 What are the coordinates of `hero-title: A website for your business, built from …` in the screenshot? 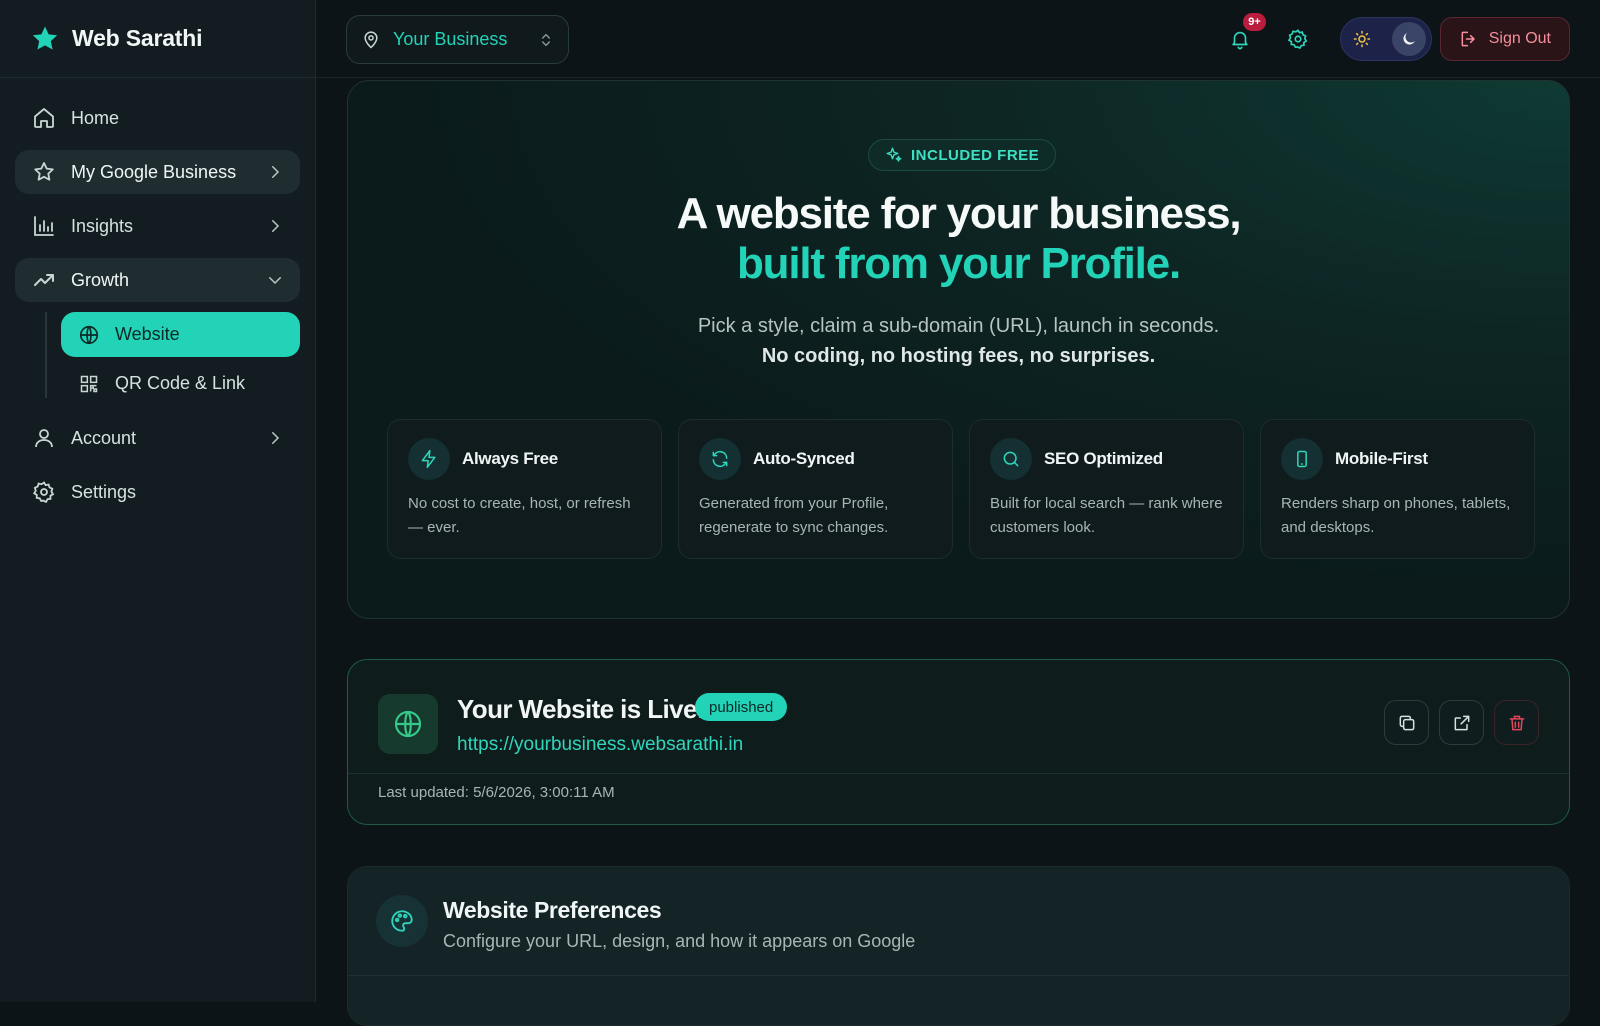 It's located at (958, 239).